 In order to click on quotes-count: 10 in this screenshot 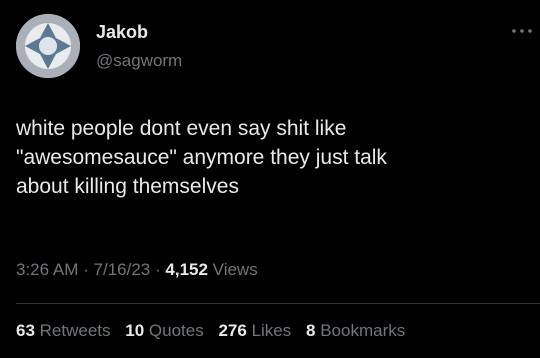, I will do `click(135, 330)`.